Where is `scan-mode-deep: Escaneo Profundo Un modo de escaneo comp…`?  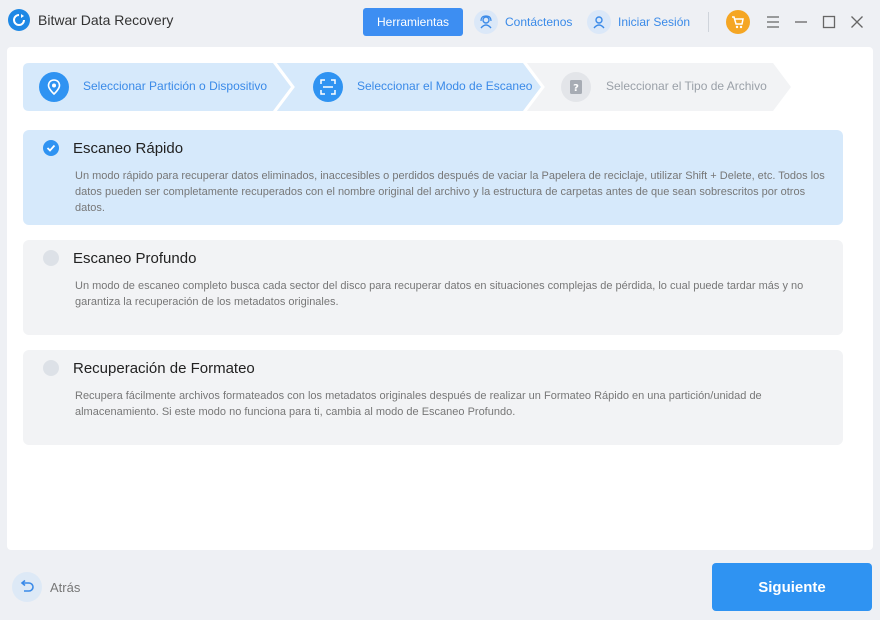 scan-mode-deep: Escaneo Profundo Un modo de escaneo comp… is located at coordinates (433, 287).